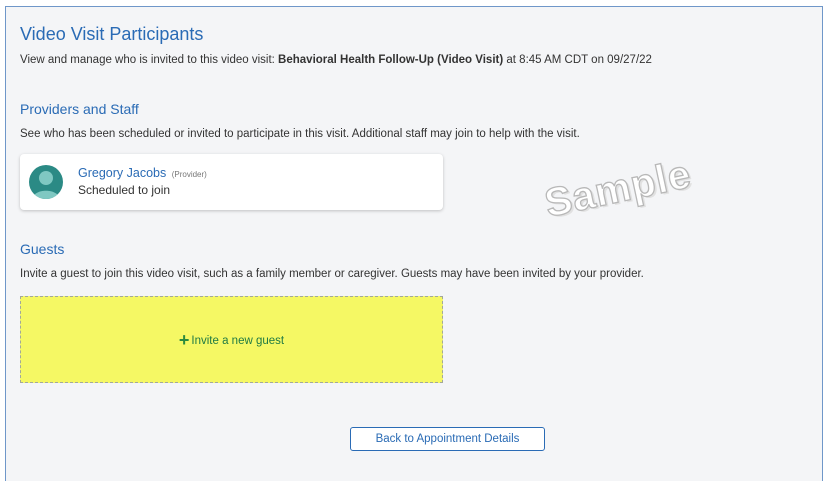 This screenshot has height=481, width=828. I want to click on provider-role: (Provider), so click(189, 174).